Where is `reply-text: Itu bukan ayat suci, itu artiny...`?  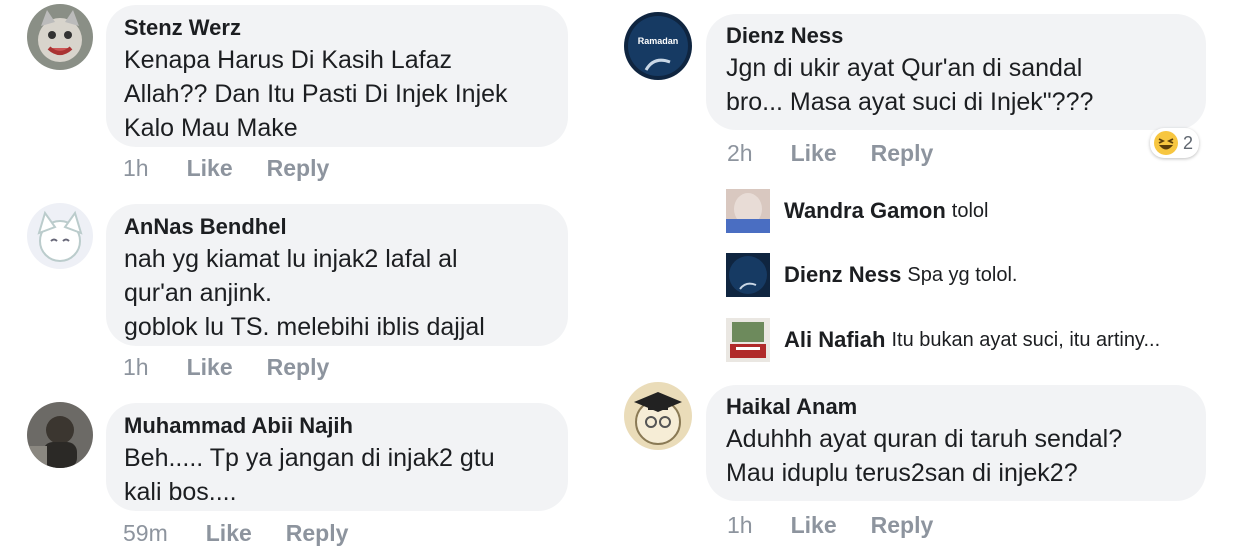
reply-text: Itu bukan ayat suci, itu artiny... is located at coordinates (1026, 339).